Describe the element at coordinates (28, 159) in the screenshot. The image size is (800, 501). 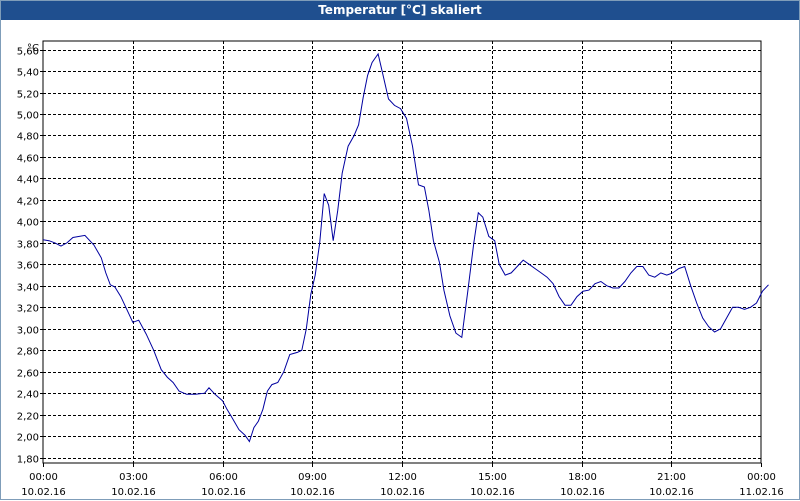
I see `y-tick-label: 4,60` at that location.